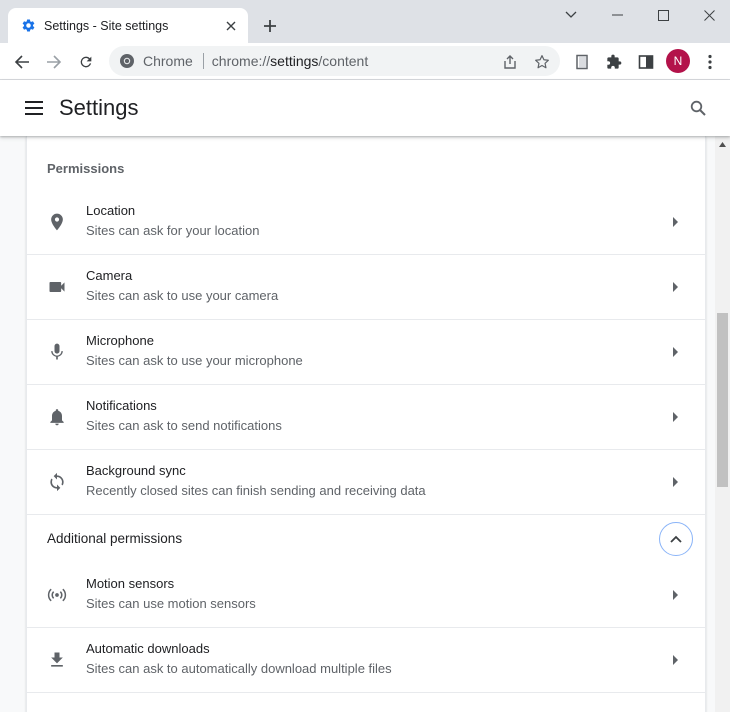  What do you see at coordinates (365, 108) in the screenshot?
I see `settings-header: Settings` at bounding box center [365, 108].